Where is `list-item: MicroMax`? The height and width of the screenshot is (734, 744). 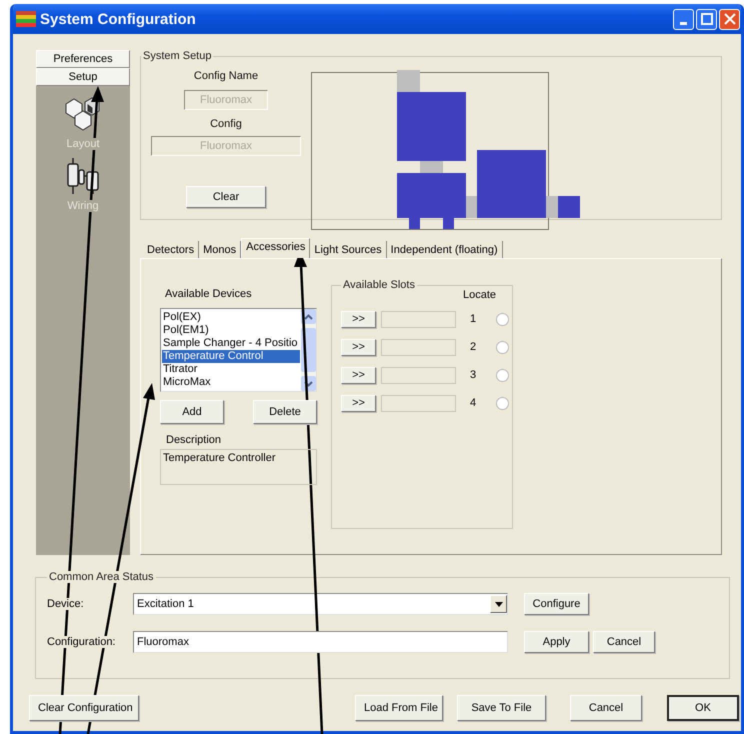 list-item: MicroMax is located at coordinates (231, 382).